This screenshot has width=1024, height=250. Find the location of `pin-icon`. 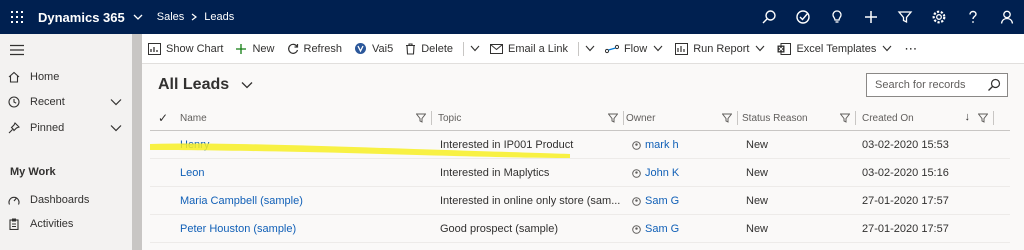

pin-icon is located at coordinates (19, 128).